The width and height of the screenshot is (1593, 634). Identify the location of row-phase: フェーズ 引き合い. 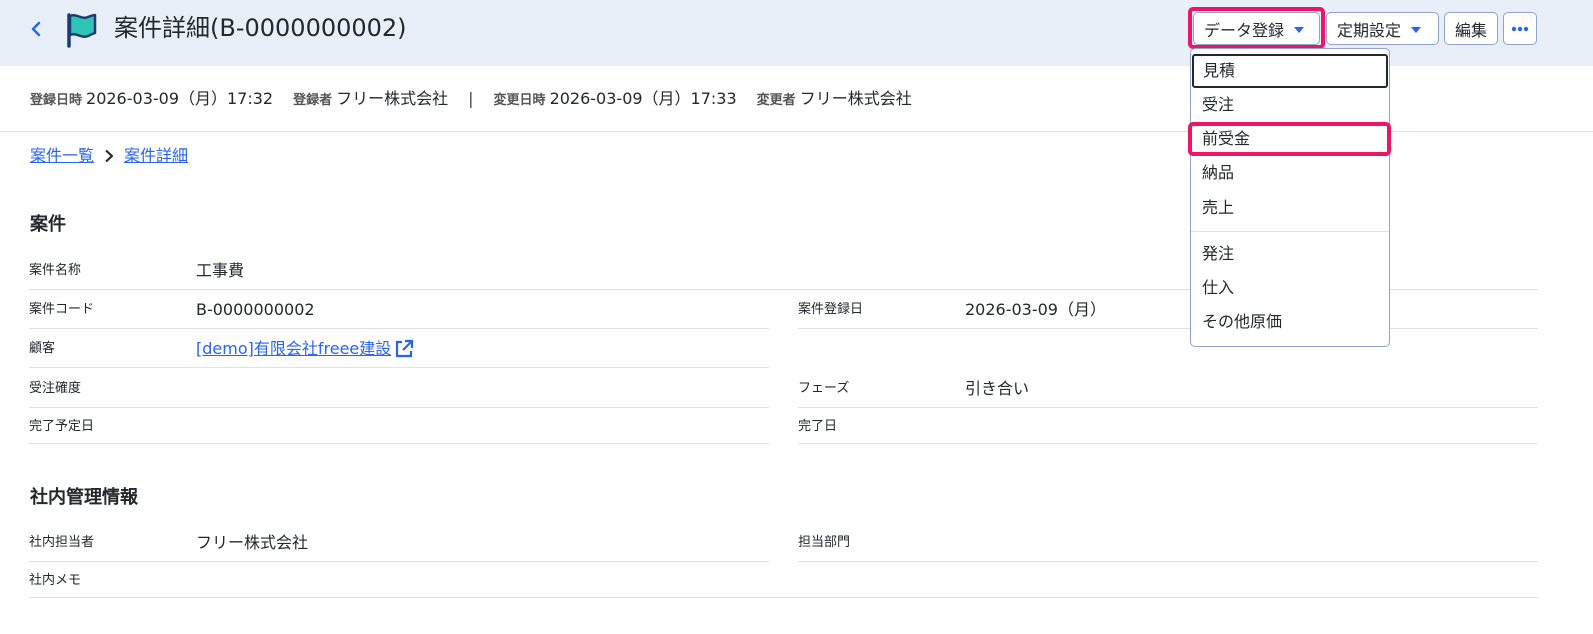
(1168, 388).